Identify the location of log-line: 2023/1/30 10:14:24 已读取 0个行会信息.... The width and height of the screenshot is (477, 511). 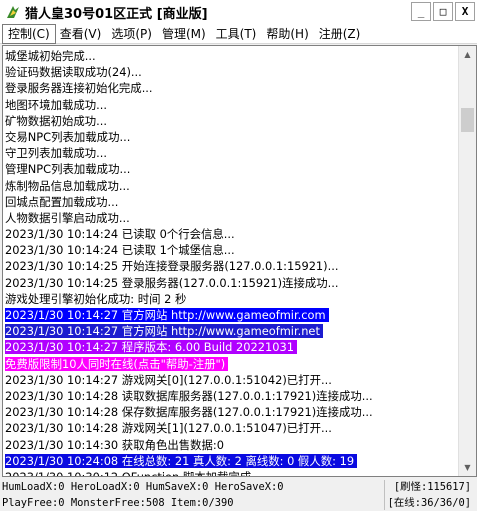
(231, 234).